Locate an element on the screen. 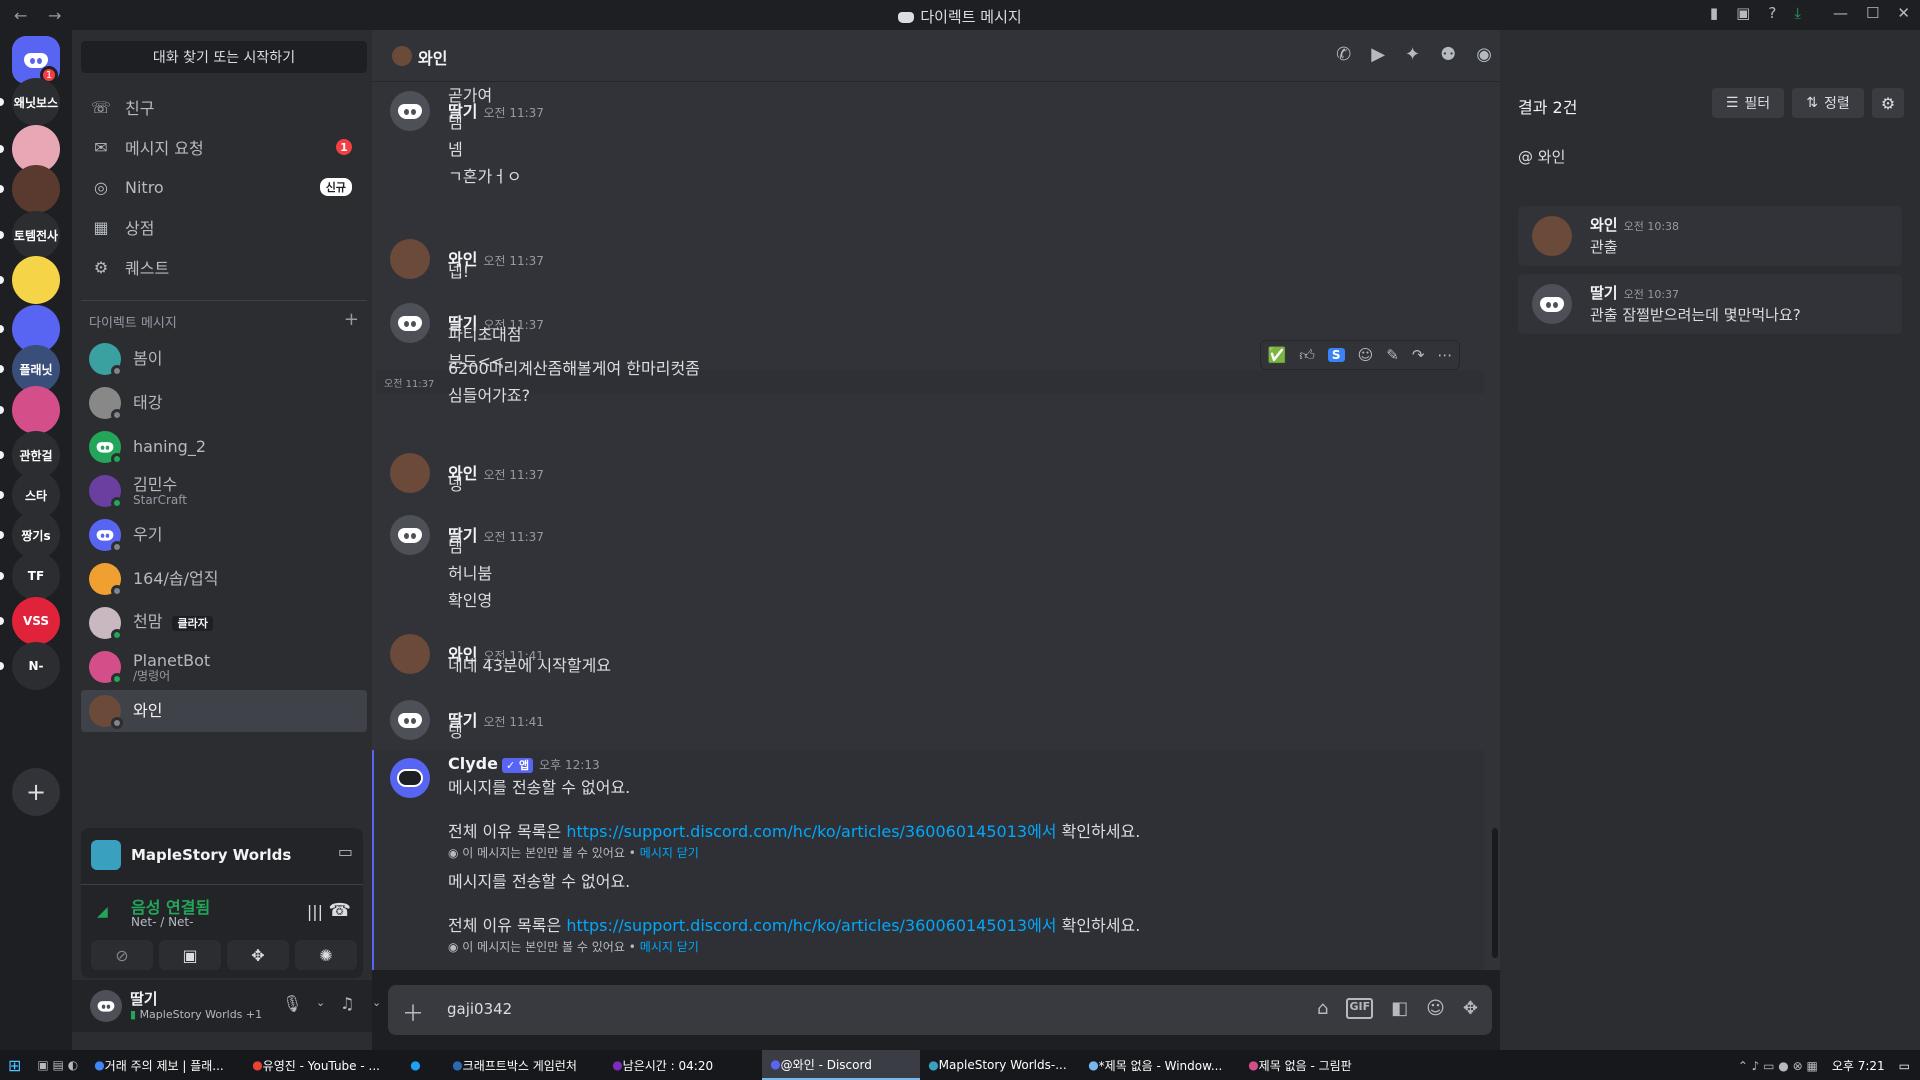 This screenshot has width=1920, height=1080. add-reaction-icon: ☺ is located at coordinates (1366, 355).